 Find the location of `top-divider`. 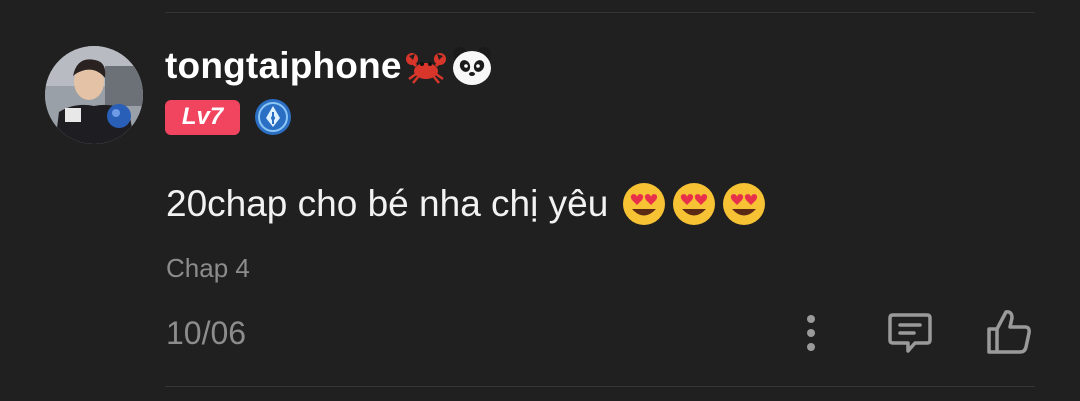

top-divider is located at coordinates (600, 12).